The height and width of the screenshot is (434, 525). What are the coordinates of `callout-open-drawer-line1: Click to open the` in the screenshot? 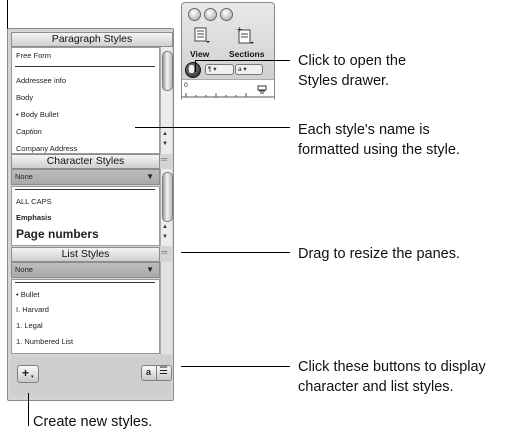 It's located at (352, 61).